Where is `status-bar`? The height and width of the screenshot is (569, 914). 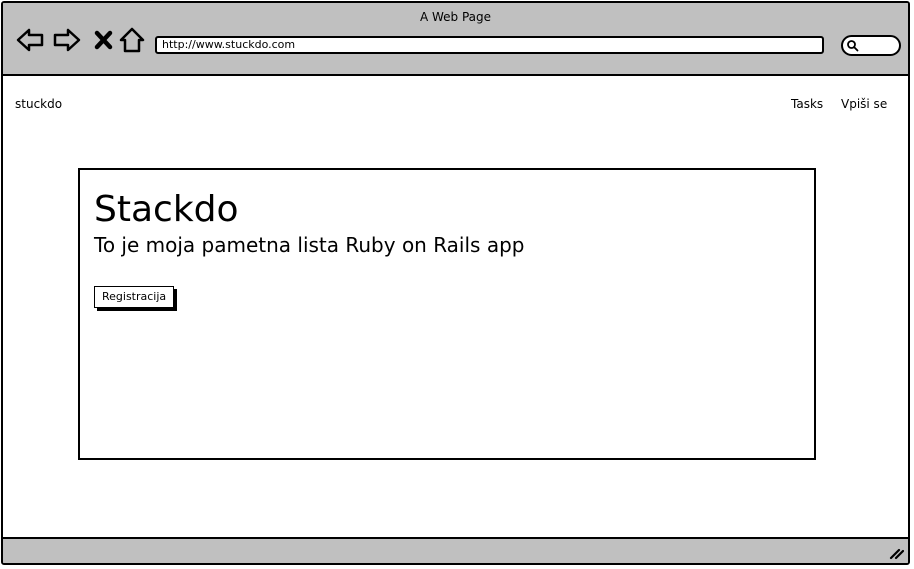
status-bar is located at coordinates (455, 550).